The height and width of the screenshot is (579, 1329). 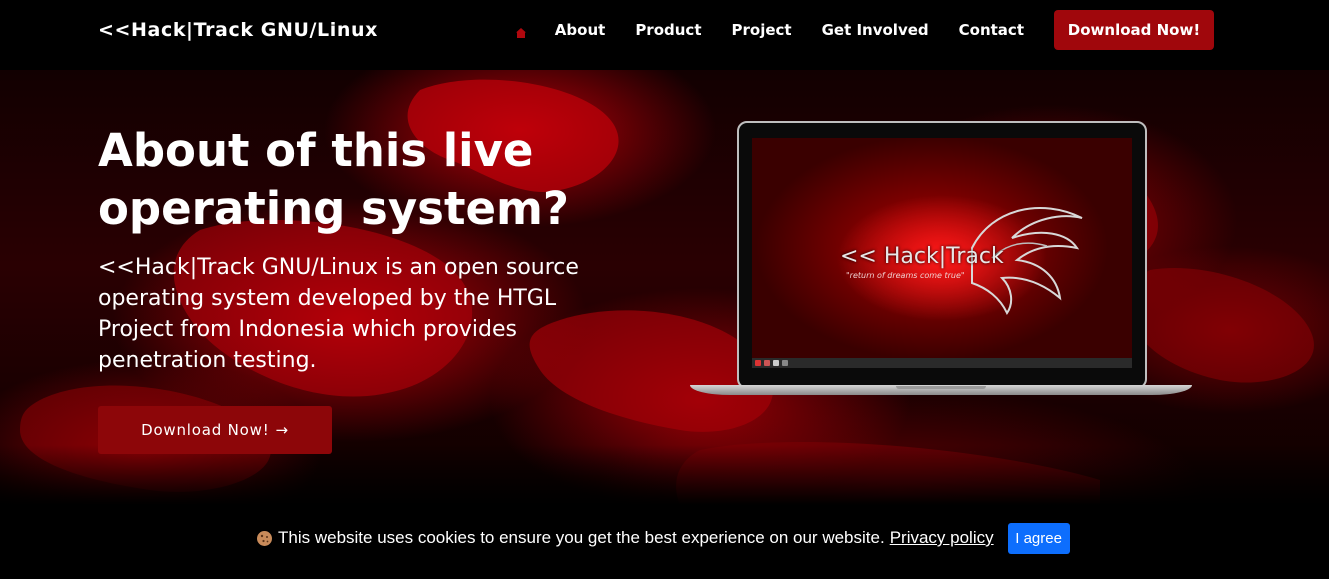 What do you see at coordinates (664, 475) in the screenshot?
I see `hero-fade` at bounding box center [664, 475].